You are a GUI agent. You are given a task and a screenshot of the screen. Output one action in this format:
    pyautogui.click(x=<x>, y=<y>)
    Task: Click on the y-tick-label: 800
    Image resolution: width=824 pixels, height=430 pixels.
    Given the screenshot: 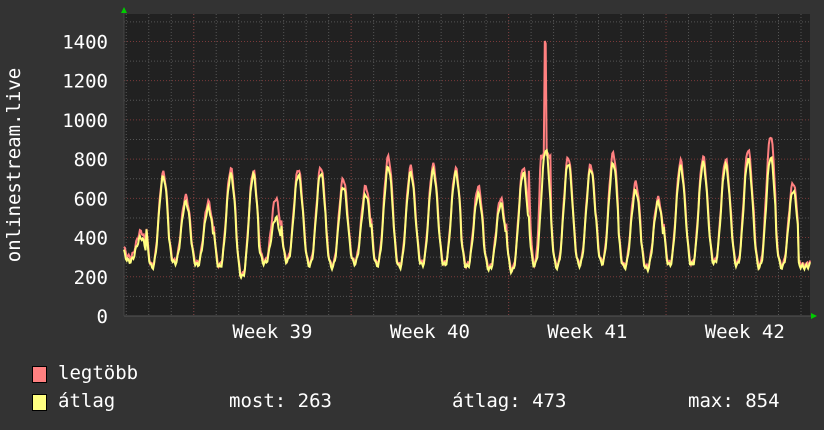 What is the action you would take?
    pyautogui.click(x=91, y=160)
    